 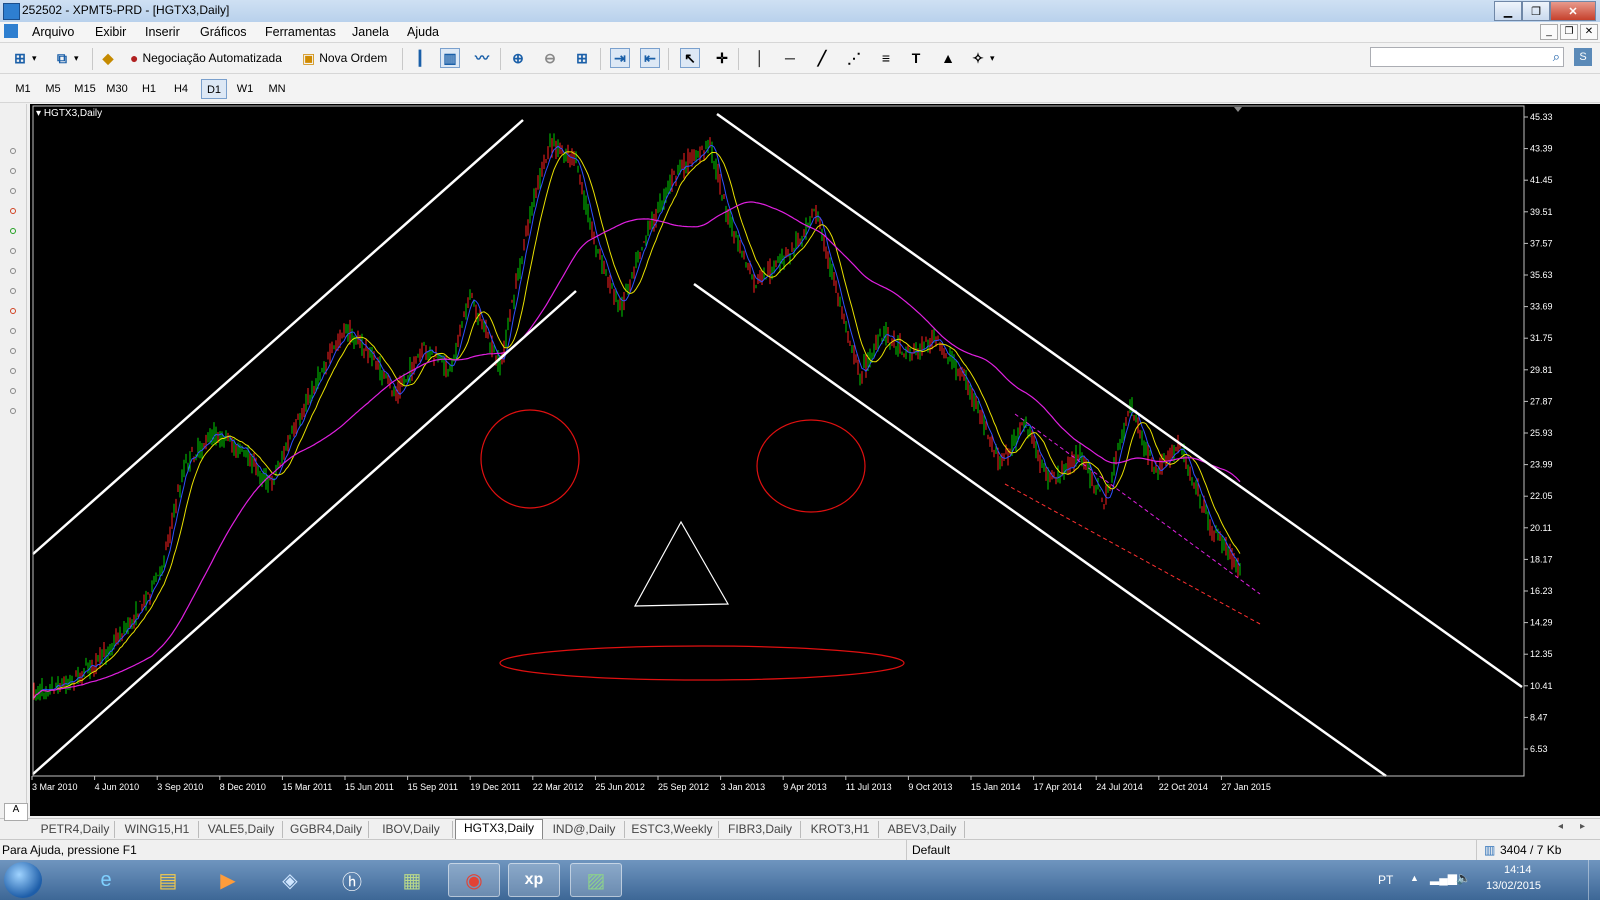 What do you see at coordinates (672, 829) in the screenshot?
I see `tab-estc3: ESTC3,Weekly` at bounding box center [672, 829].